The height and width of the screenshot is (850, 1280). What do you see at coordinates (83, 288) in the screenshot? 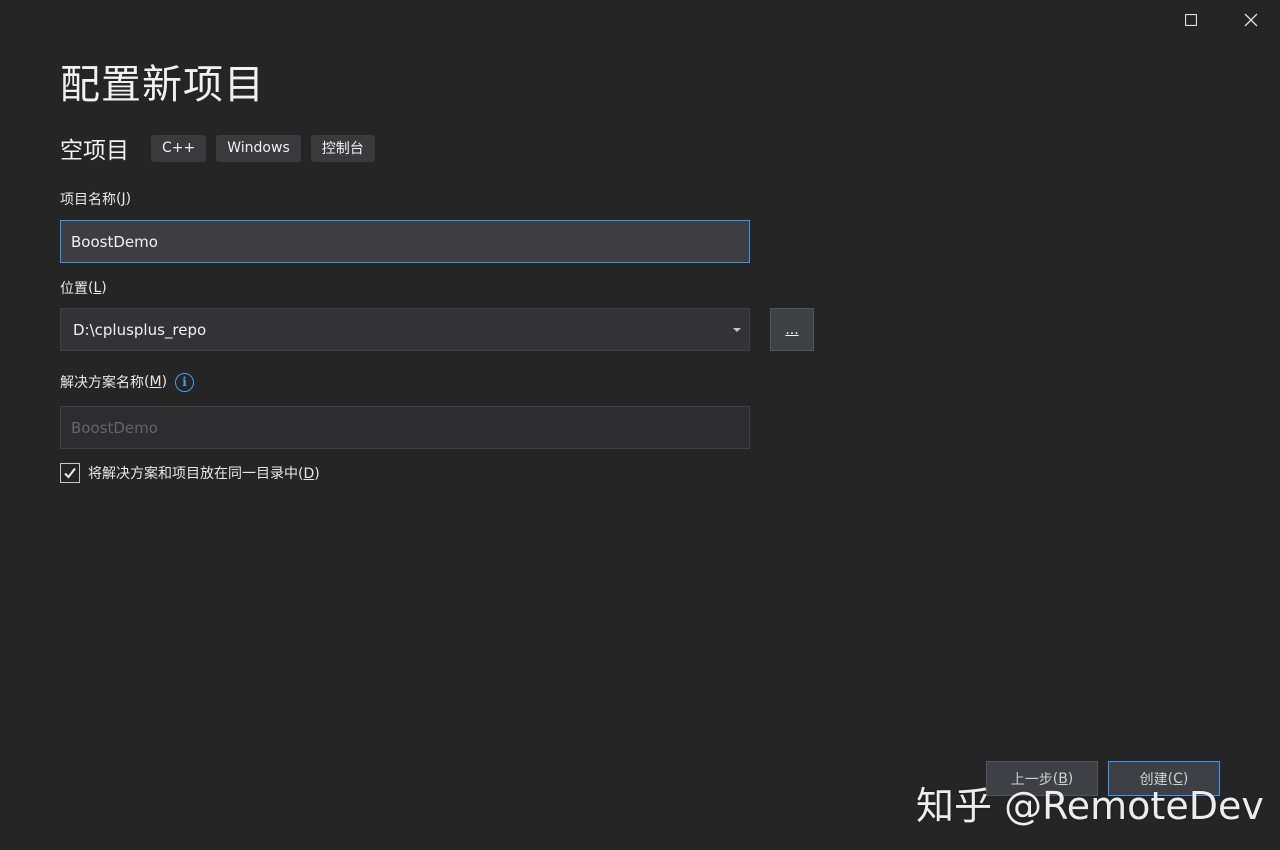
I see `location-label: 位置(L)` at bounding box center [83, 288].